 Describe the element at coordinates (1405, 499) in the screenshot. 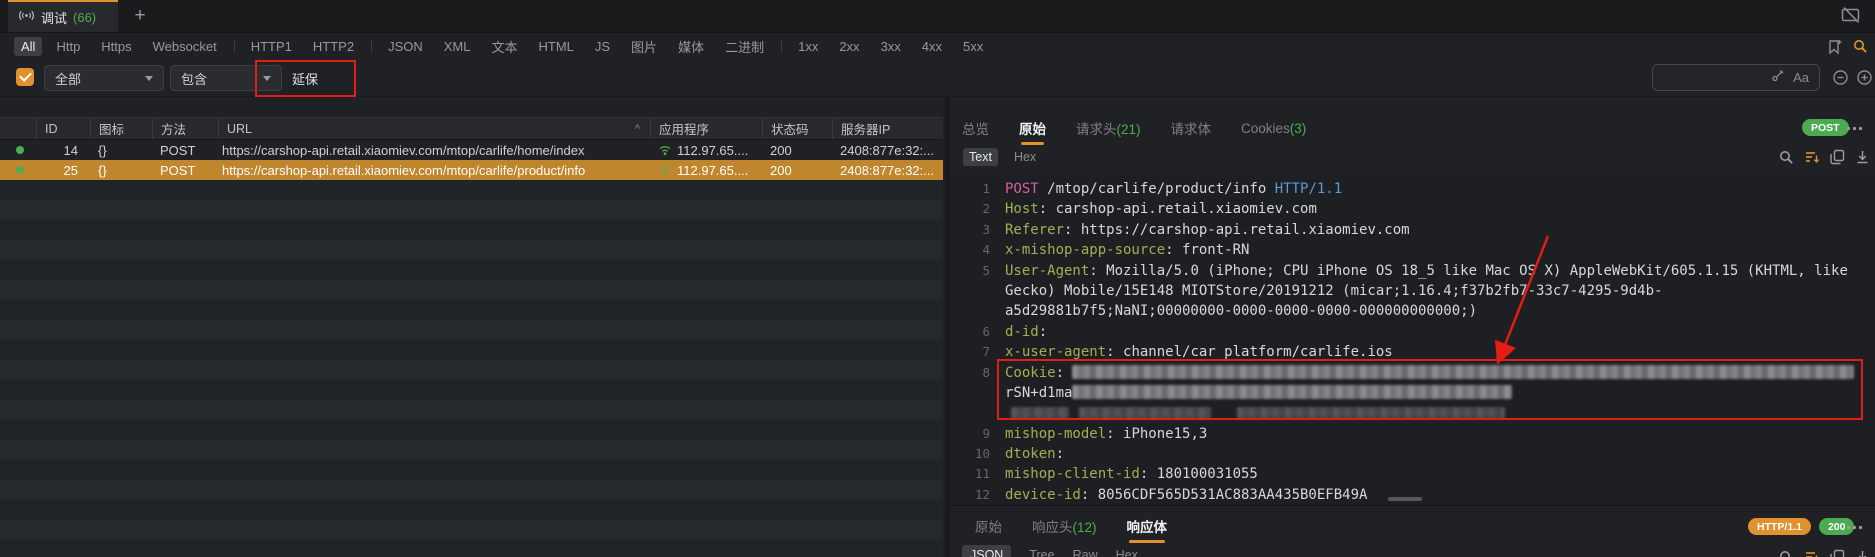

I see `horizontal-scrollbar` at that location.